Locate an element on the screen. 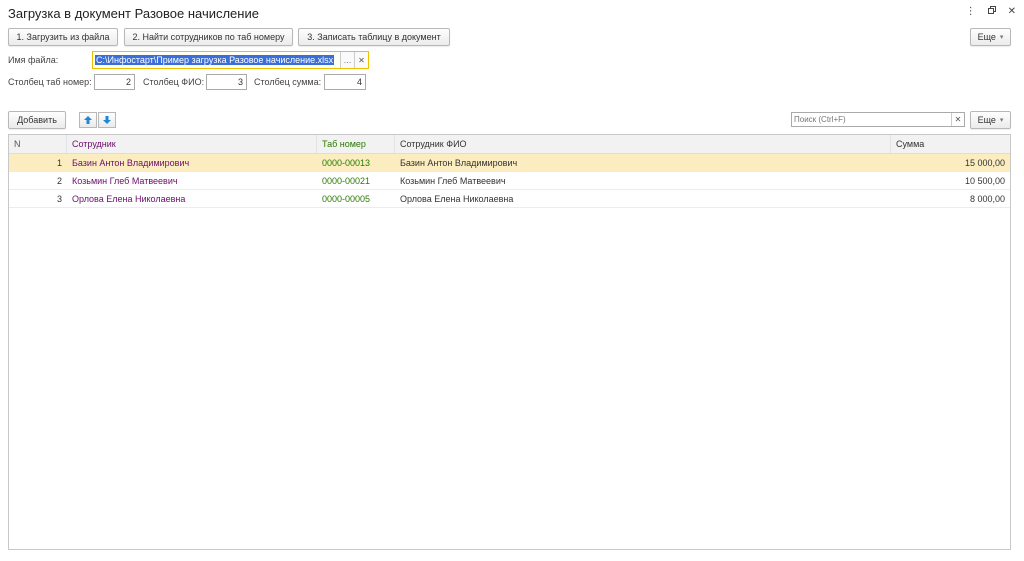  search-input is located at coordinates (871, 119).